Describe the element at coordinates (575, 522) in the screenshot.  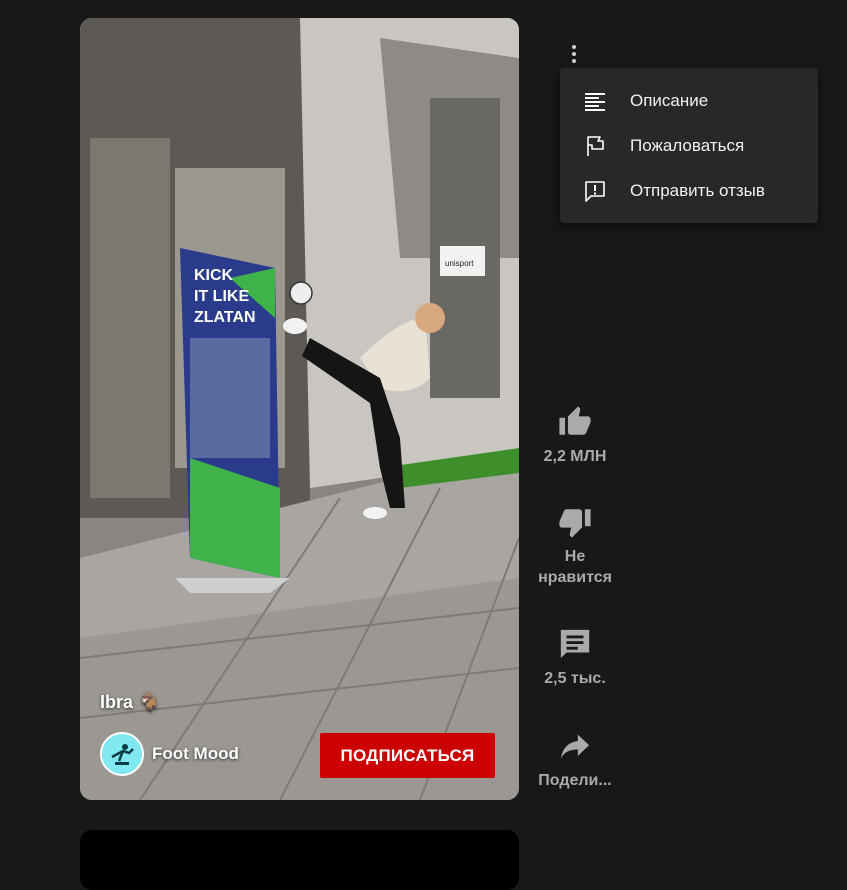
I see `thumb-down-icon` at that location.